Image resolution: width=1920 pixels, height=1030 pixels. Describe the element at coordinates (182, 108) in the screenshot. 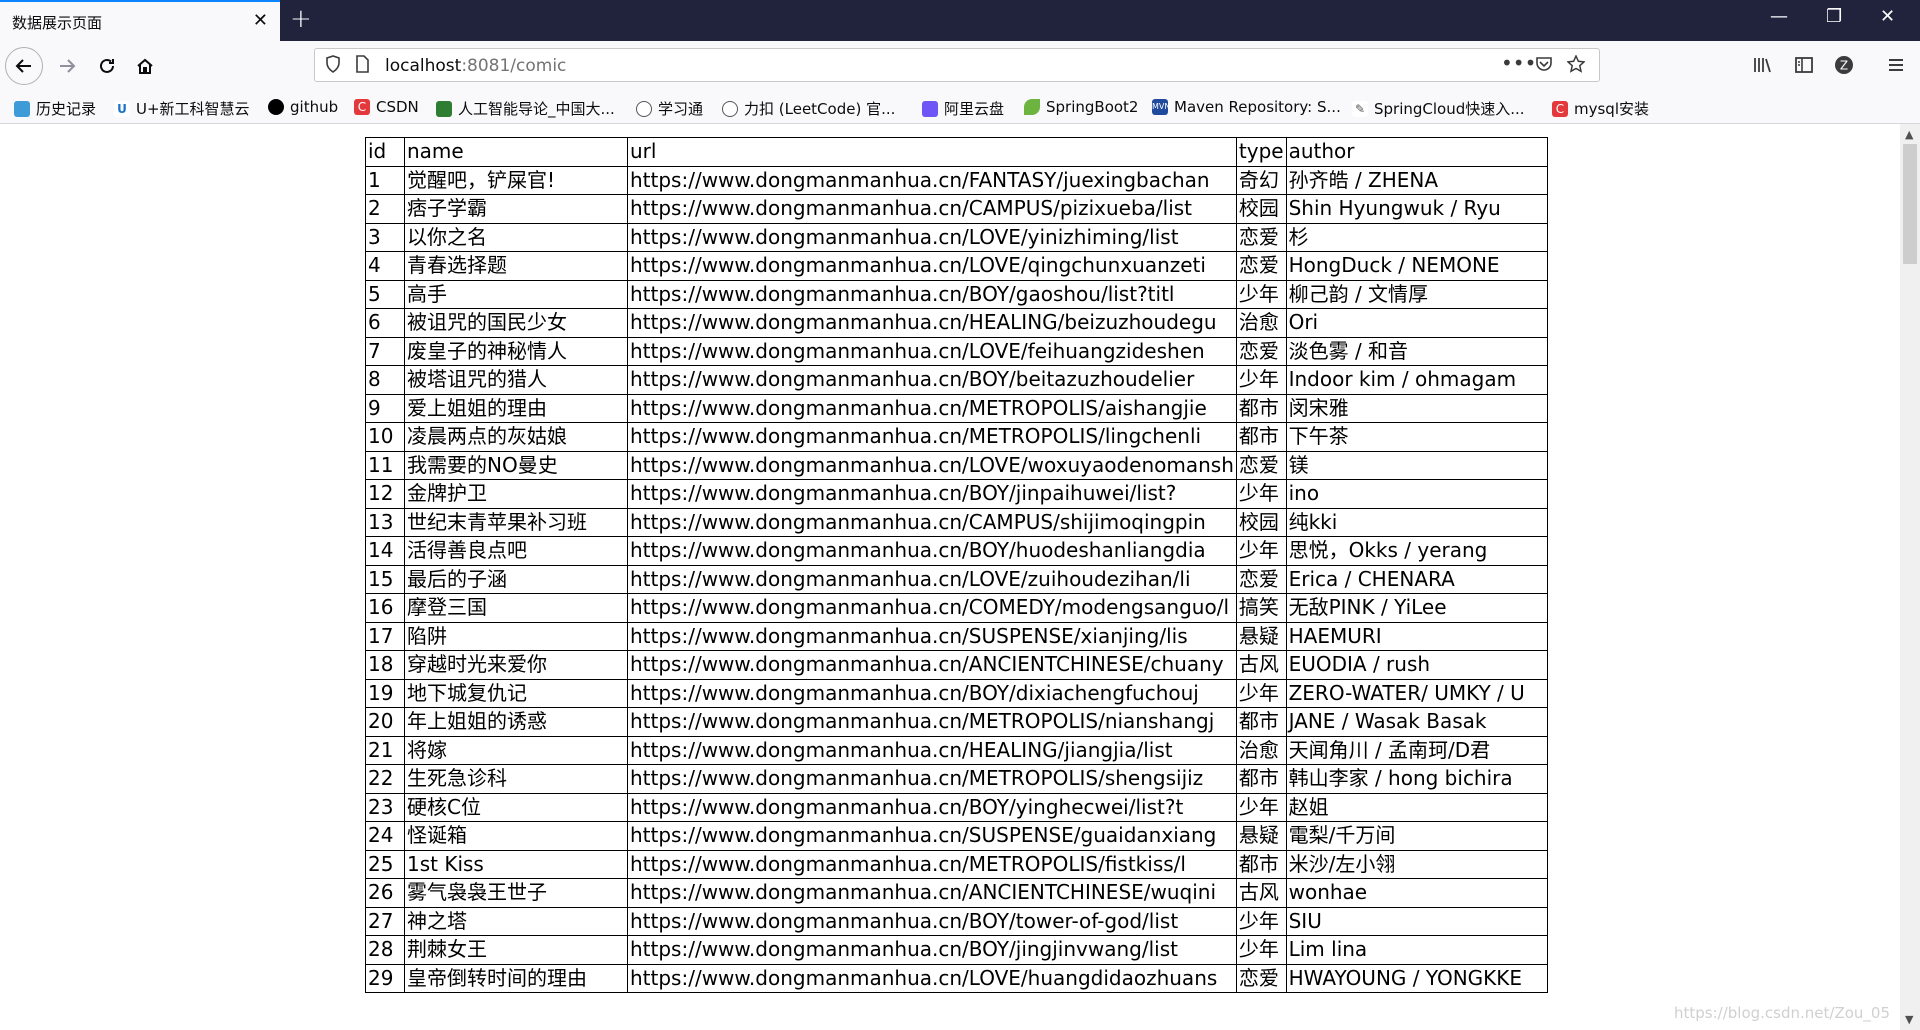

I see `bookmark-u-plus: U U+新工科智慧云` at that location.